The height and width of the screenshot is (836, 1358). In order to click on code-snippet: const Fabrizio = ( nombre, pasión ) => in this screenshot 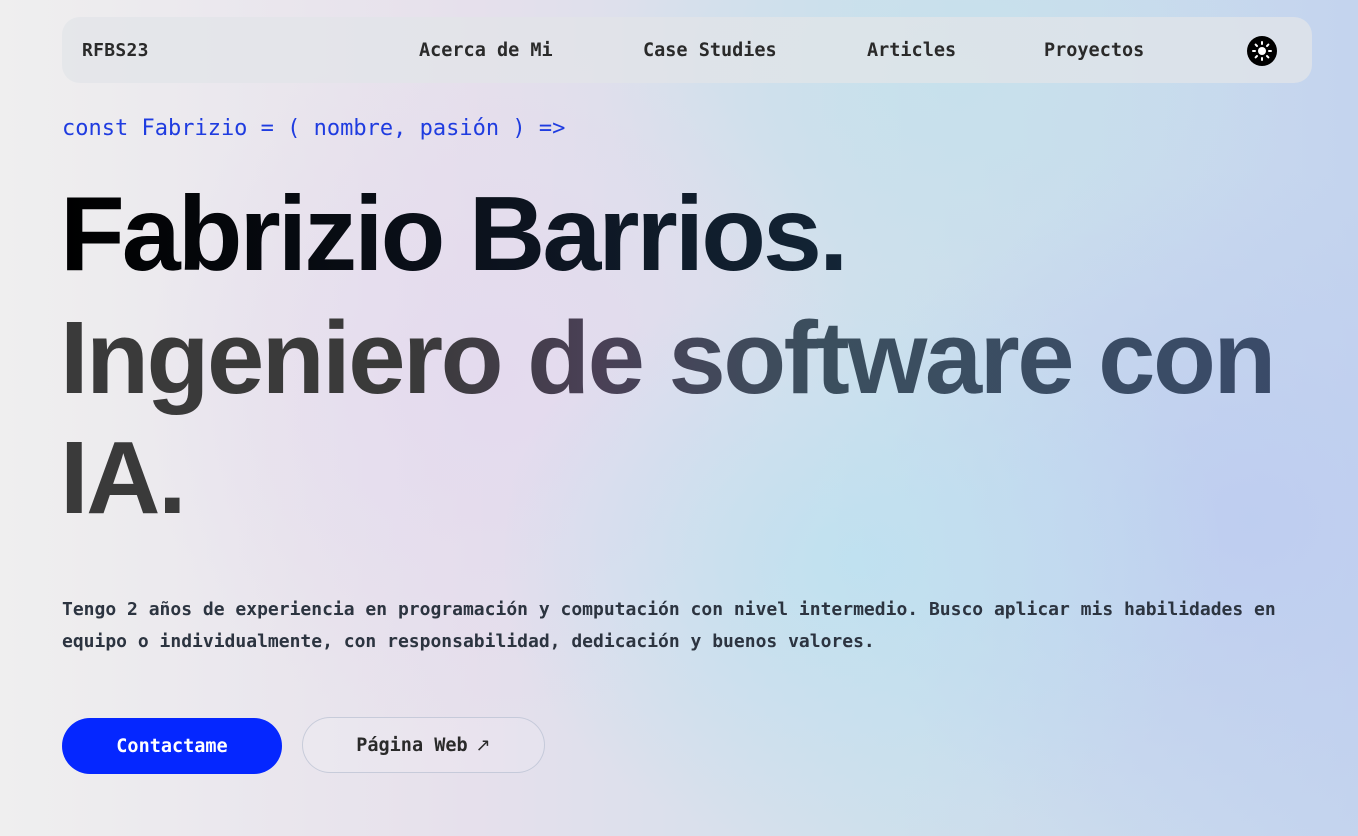, I will do `click(314, 128)`.